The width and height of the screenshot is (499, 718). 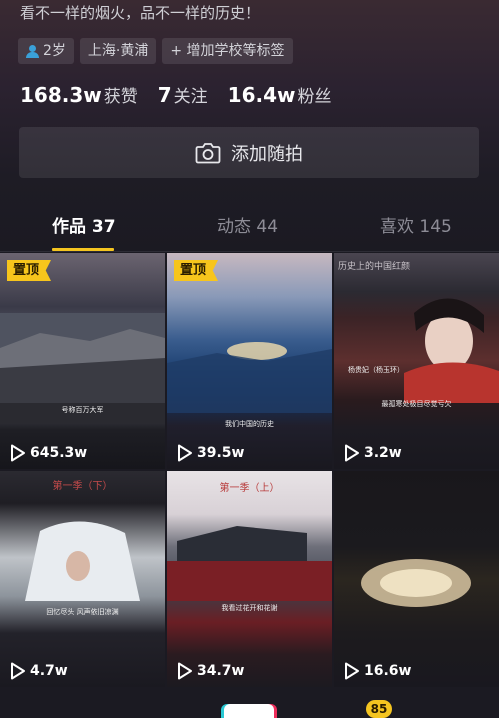 I want to click on person-icon, so click(x=32, y=51).